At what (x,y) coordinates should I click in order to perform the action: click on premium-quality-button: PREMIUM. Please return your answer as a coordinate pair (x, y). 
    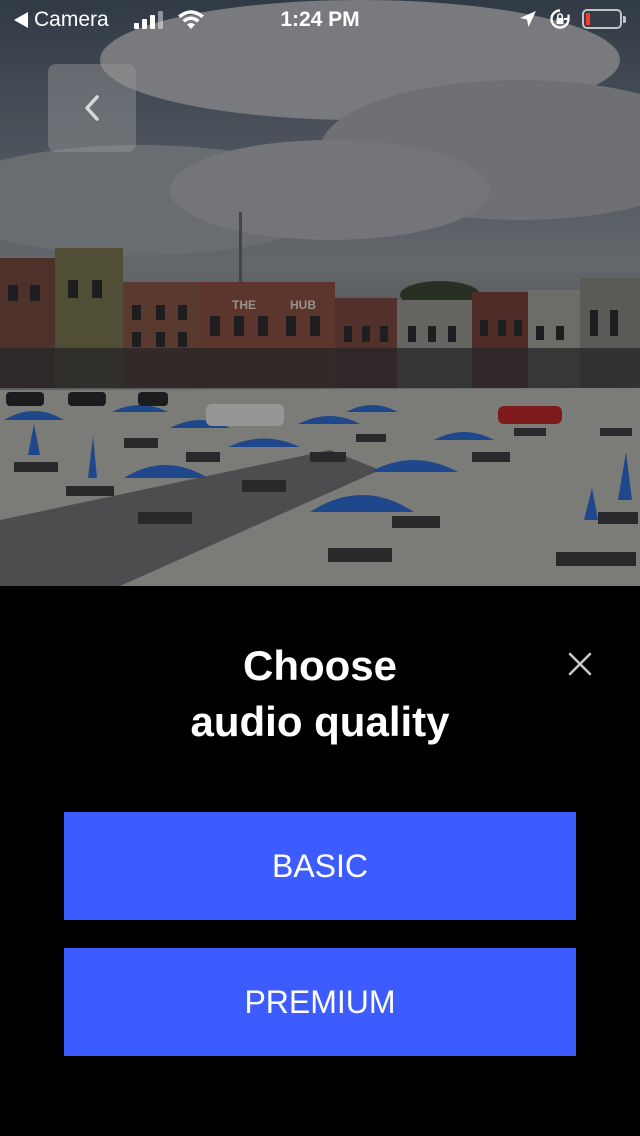
    Looking at the image, I should click on (320, 1002).